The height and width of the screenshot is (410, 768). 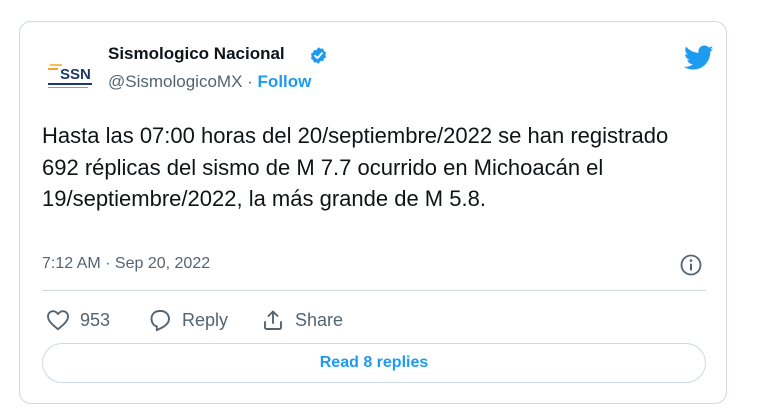 I want to click on author-handle: @SismologicoMX, so click(x=175, y=81).